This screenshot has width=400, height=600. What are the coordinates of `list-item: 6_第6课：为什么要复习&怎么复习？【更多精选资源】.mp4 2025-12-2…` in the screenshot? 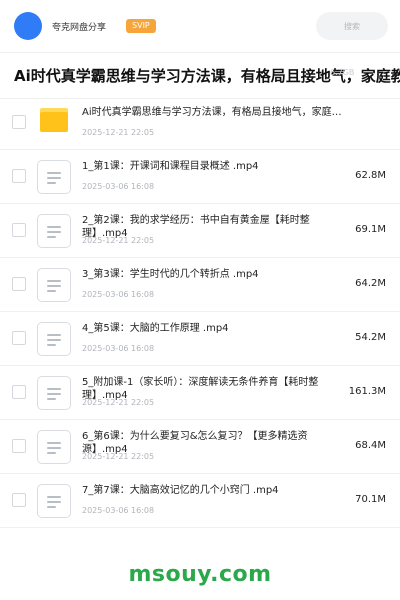 It's located at (200, 447).